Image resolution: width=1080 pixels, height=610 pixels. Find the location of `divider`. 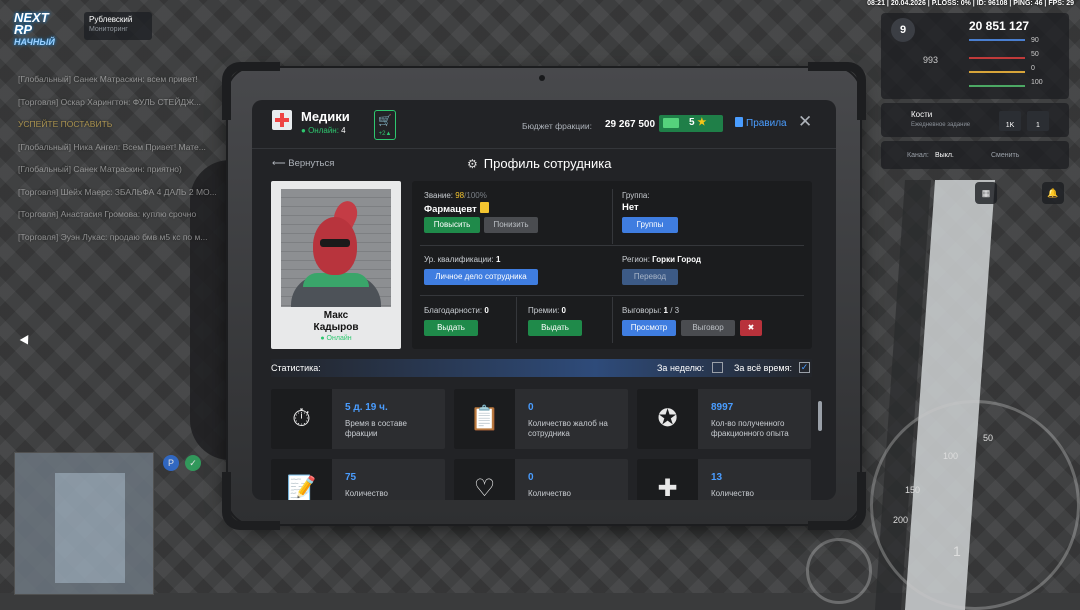

divider is located at coordinates (612, 295).